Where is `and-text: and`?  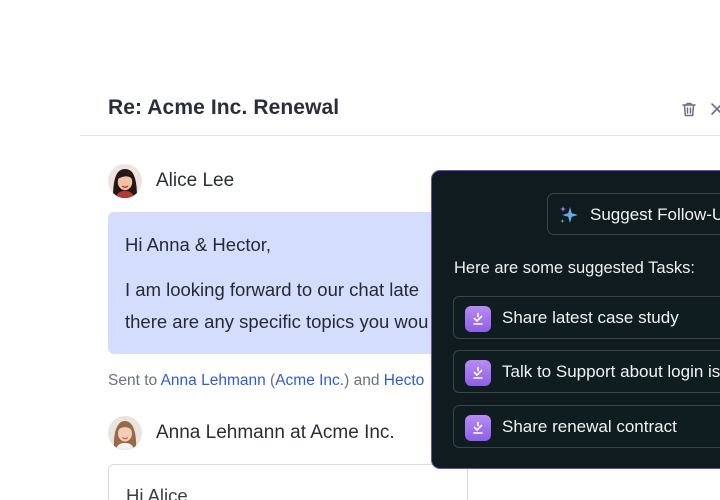
and-text: and is located at coordinates (366, 380).